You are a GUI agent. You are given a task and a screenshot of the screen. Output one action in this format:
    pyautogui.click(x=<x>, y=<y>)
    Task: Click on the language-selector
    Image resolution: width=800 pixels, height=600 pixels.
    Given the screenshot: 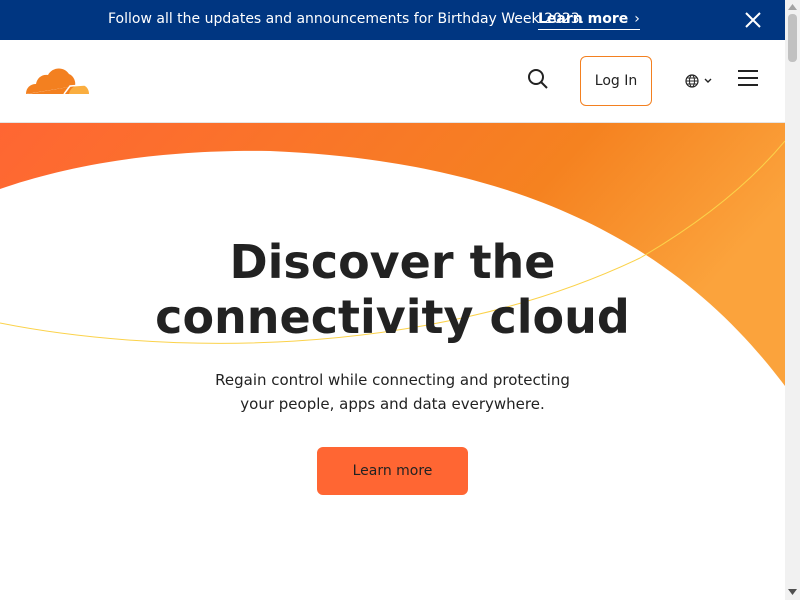 What is the action you would take?
    pyautogui.click(x=701, y=81)
    